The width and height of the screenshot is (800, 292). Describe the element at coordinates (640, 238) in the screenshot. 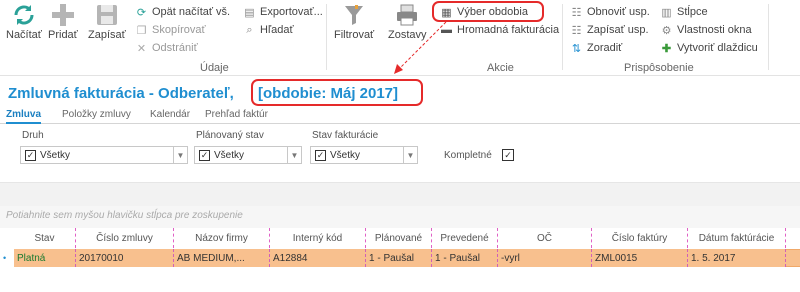

I see `column-header: Číslo faktúry` at that location.